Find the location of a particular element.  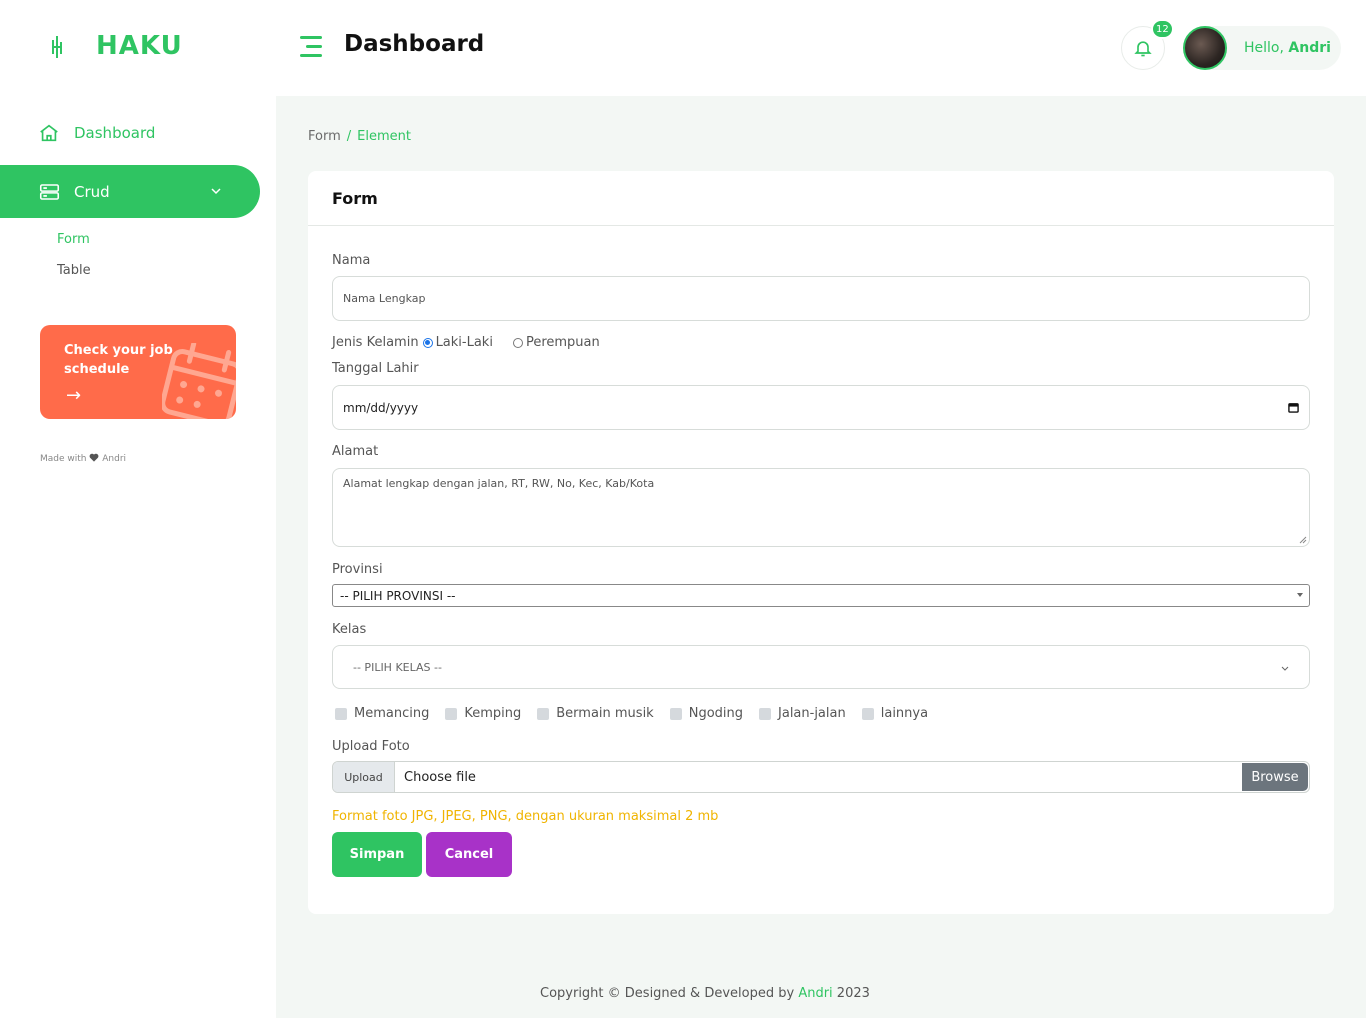

gender-radio-female is located at coordinates (517, 342).